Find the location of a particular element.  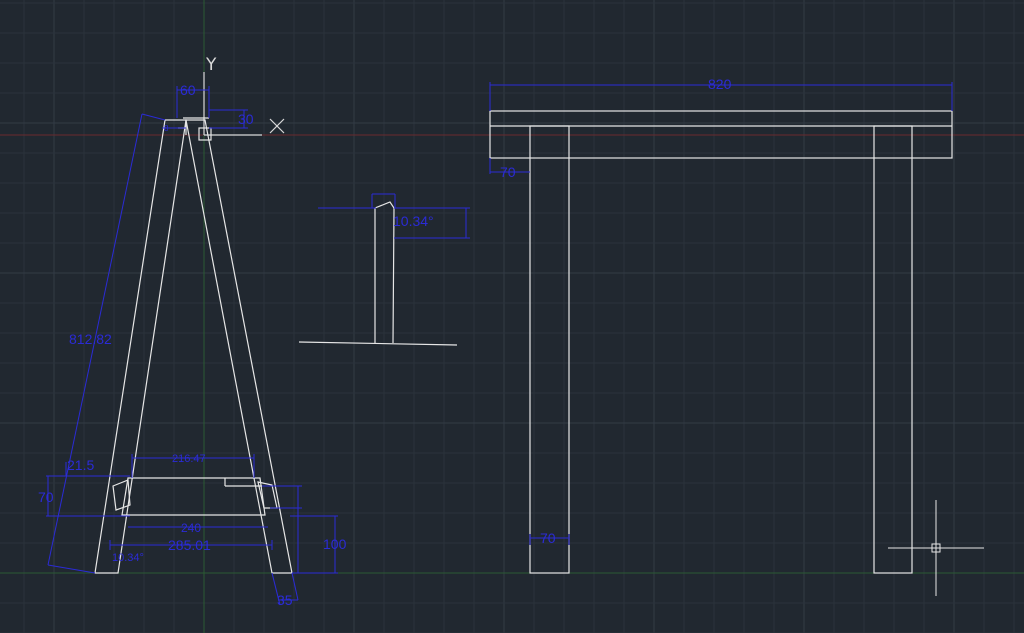

side-view-a-frame is located at coordinates (193, 345).